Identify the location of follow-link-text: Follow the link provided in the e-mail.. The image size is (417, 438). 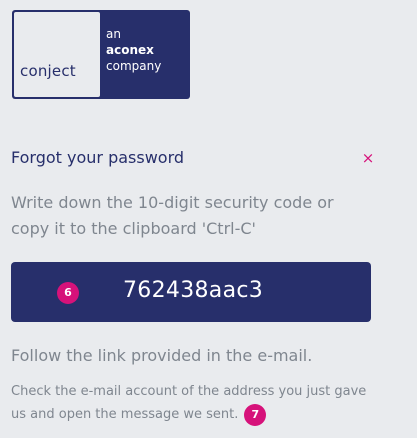
(162, 355).